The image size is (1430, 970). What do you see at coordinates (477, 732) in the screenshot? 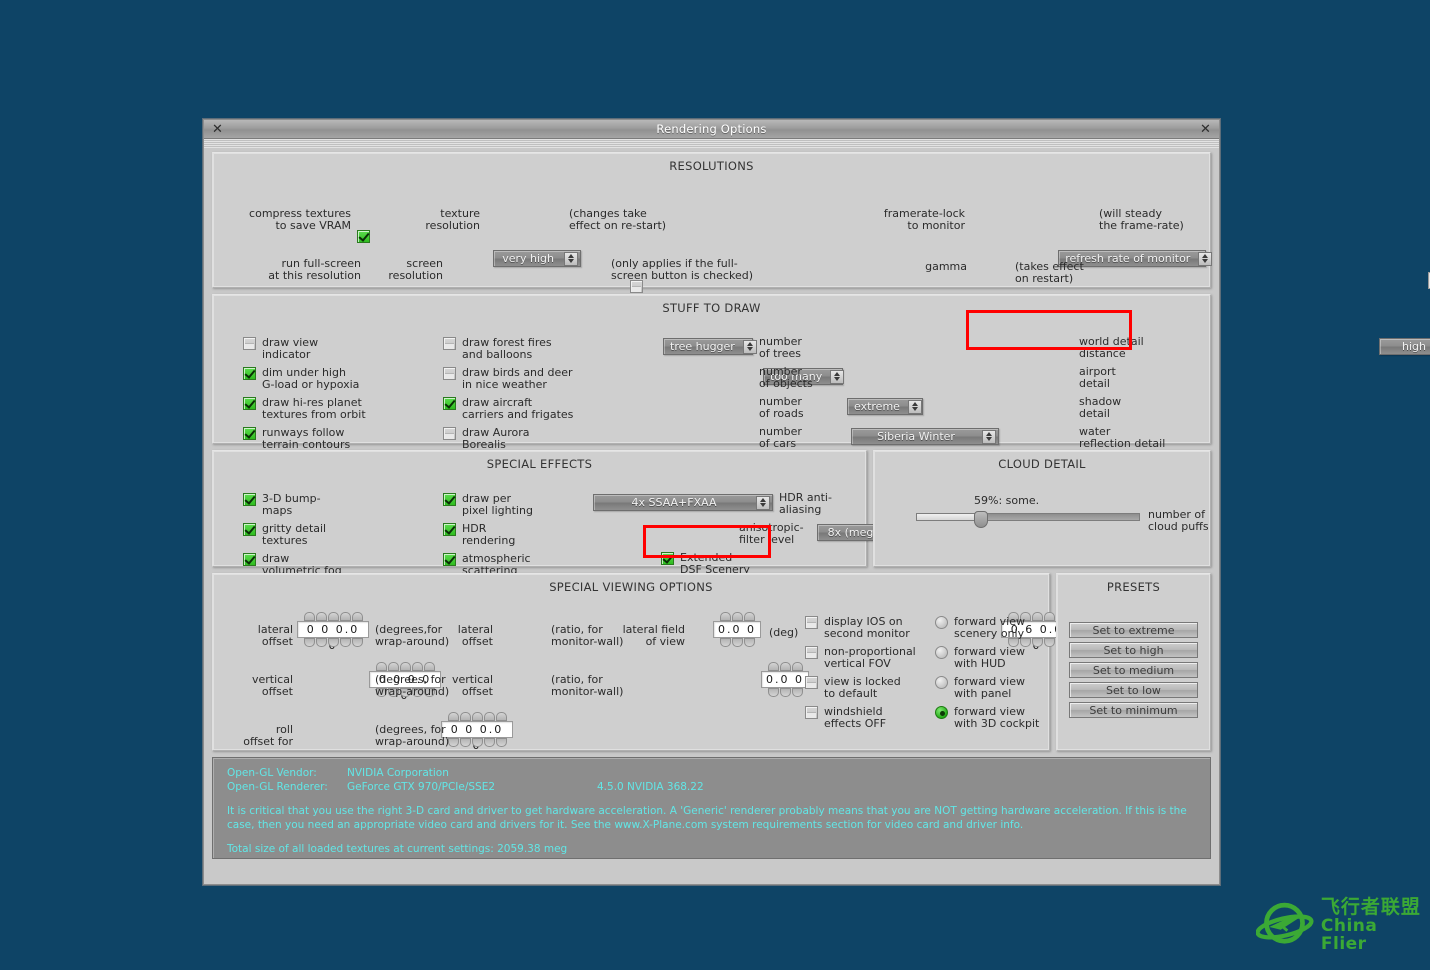
I see `stepper-2: 0 0 0.0 0` at bounding box center [477, 732].